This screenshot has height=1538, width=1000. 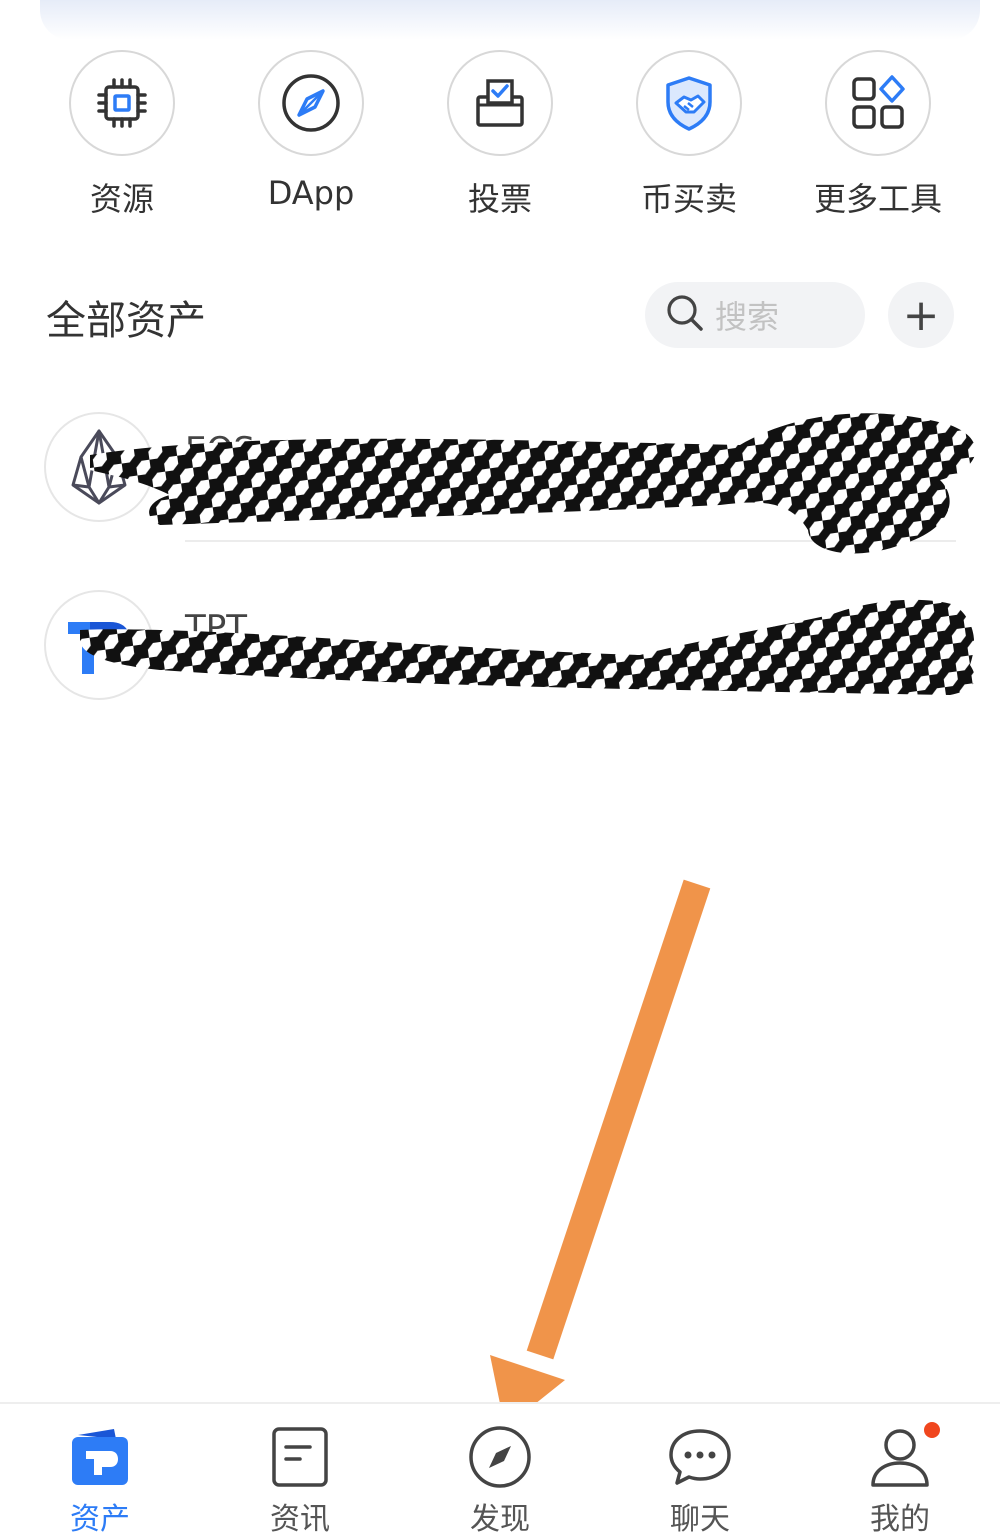 I want to click on wallet-icon, so click(x=100, y=1457).